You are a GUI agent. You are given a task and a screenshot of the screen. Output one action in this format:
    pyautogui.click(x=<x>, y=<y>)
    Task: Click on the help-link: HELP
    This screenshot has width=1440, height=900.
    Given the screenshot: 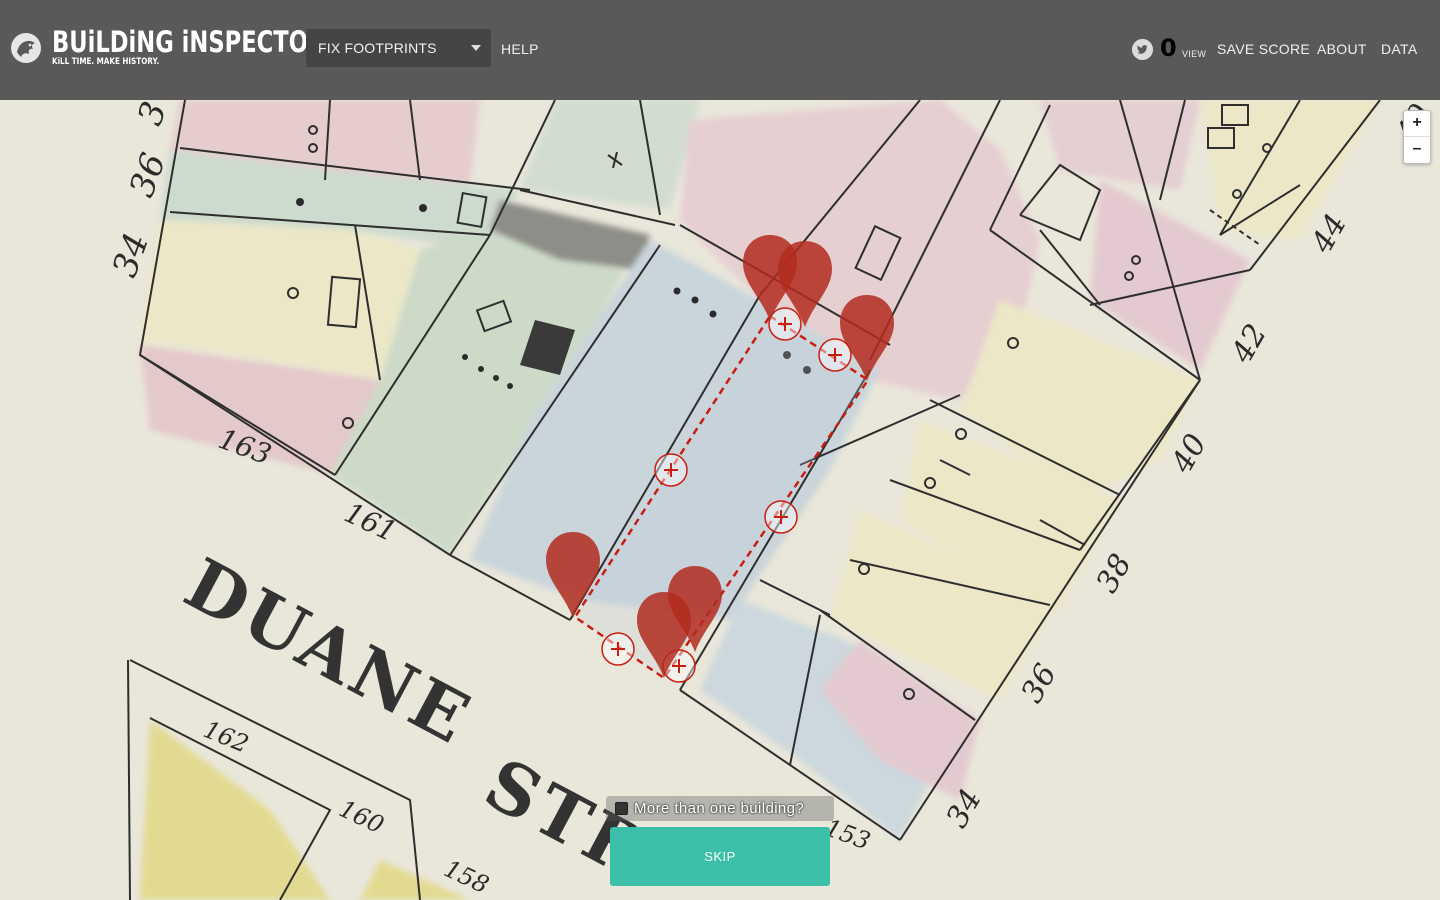 What is the action you would take?
    pyautogui.click(x=520, y=49)
    